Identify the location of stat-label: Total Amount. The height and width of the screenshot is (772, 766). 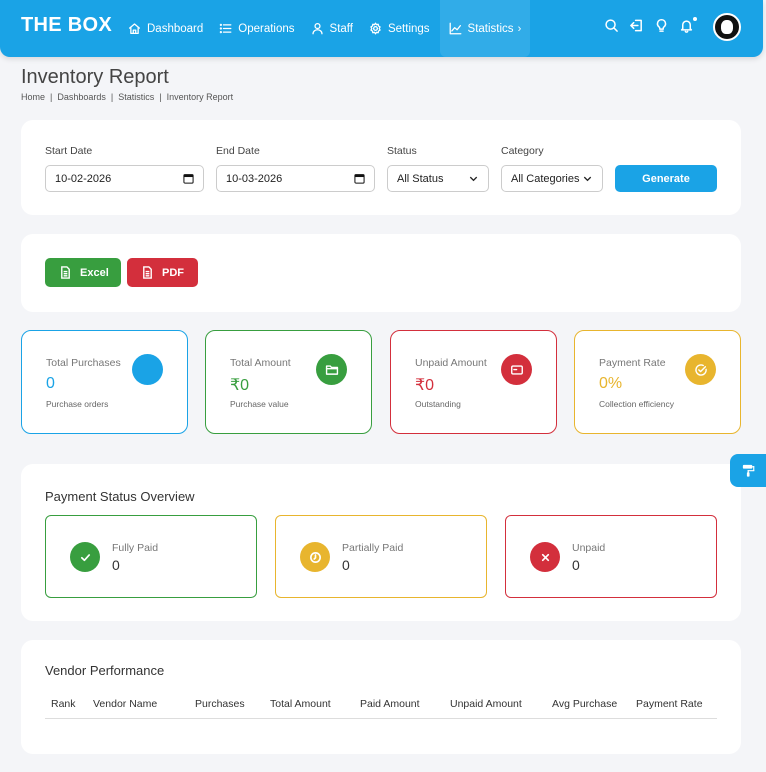
(260, 363).